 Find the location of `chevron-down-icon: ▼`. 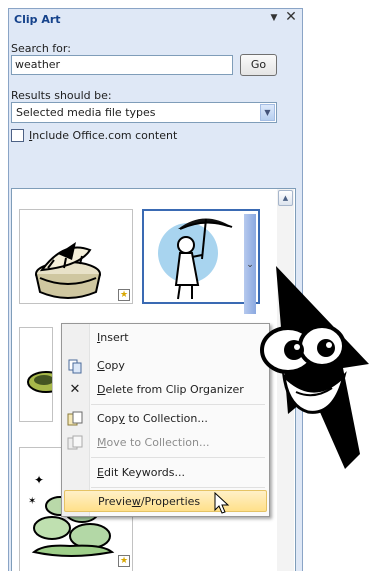

chevron-down-icon: ▼ is located at coordinates (267, 112).